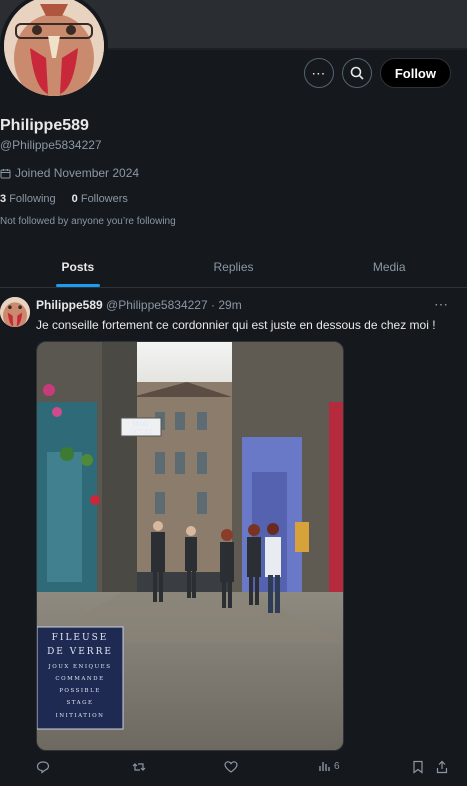 The height and width of the screenshot is (786, 467). I want to click on shop-sign-line-2: OCCAZ, so click(141, 432).